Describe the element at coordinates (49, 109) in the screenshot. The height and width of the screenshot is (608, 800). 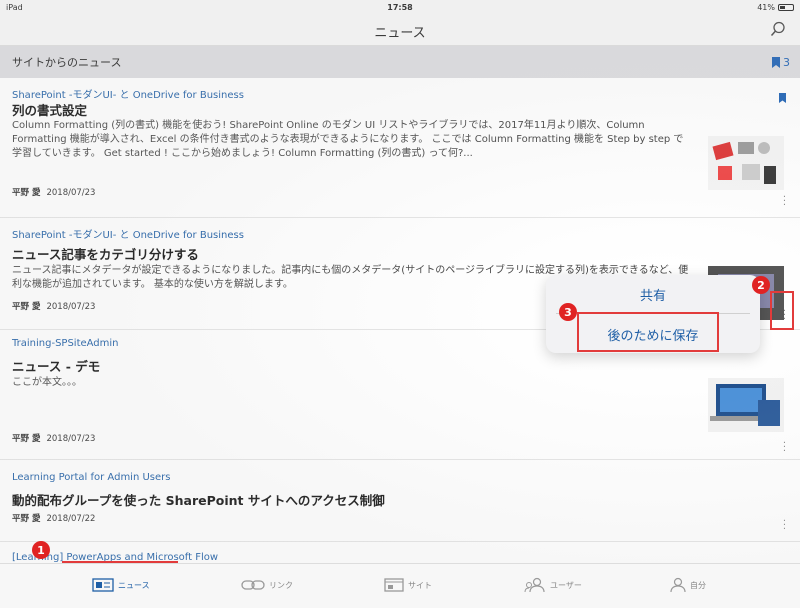
I see `news-title: 列の書式設定` at that location.